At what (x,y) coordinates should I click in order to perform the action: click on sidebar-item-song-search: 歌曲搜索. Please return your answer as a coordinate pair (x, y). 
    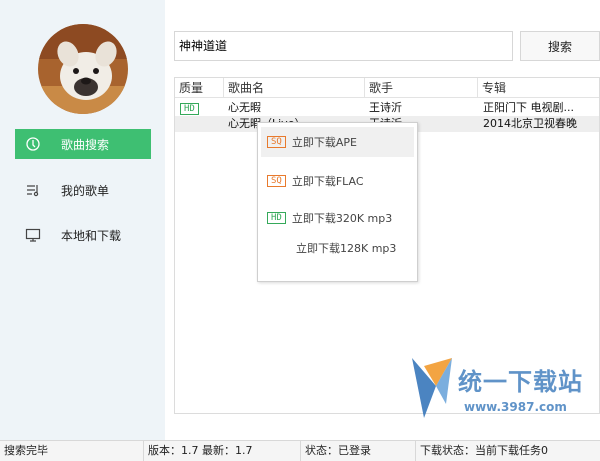
    Looking at the image, I should click on (83, 144).